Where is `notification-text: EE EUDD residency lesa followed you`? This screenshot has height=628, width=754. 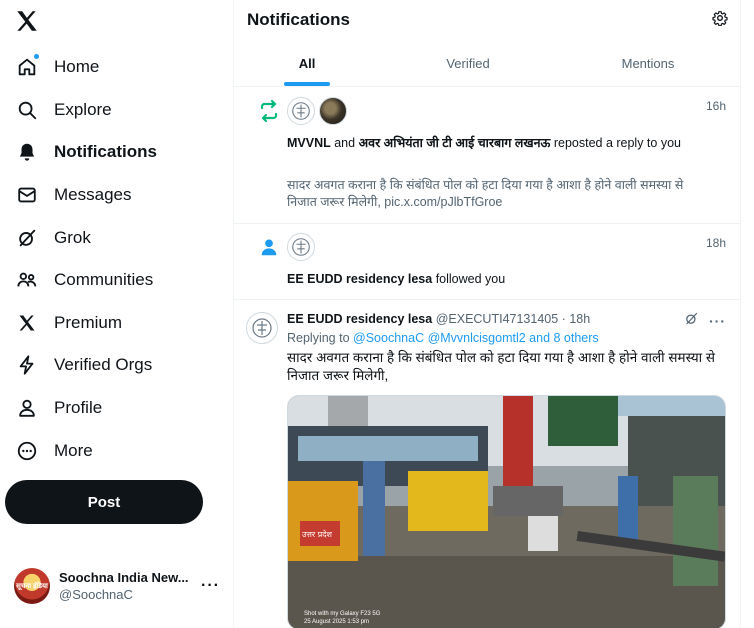
notification-text: EE EUDD residency lesa followed you is located at coordinates (503, 279).